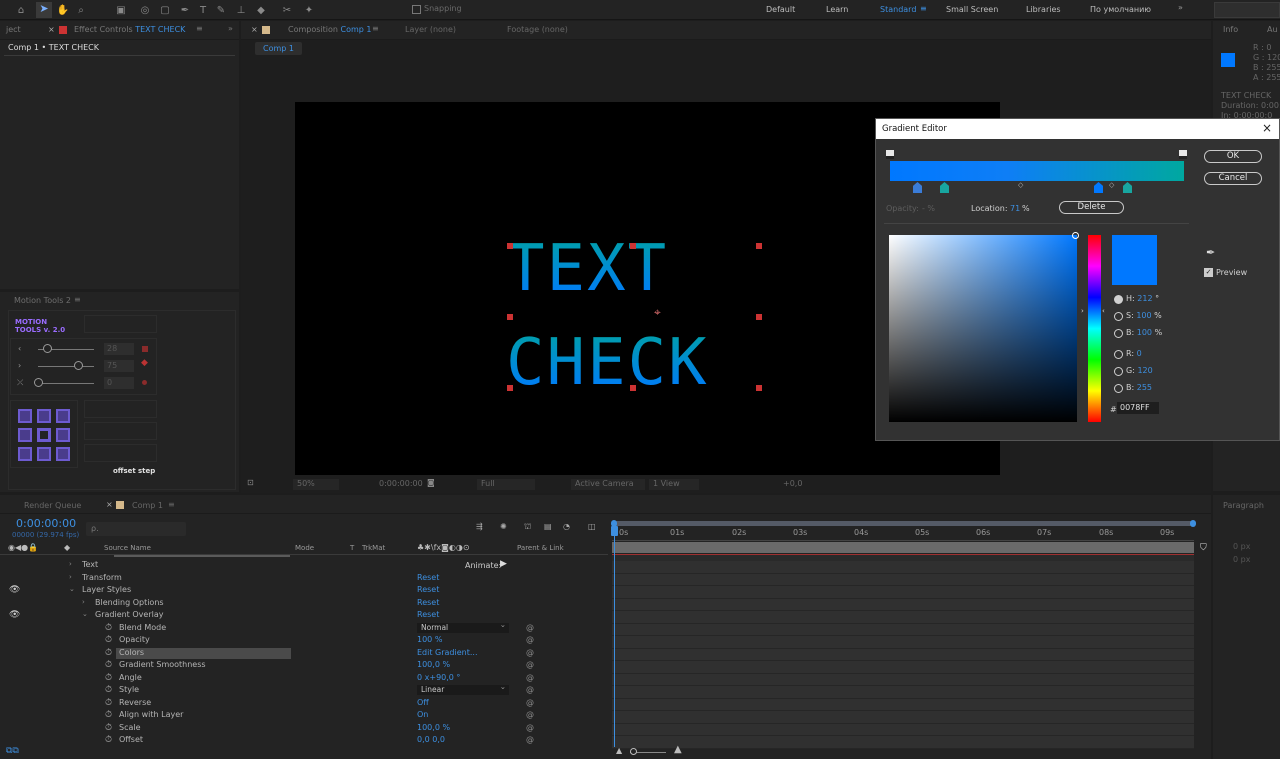  Describe the element at coordinates (972, 9) in the screenshot. I see `workspace-small-screen: Small Screen` at that location.